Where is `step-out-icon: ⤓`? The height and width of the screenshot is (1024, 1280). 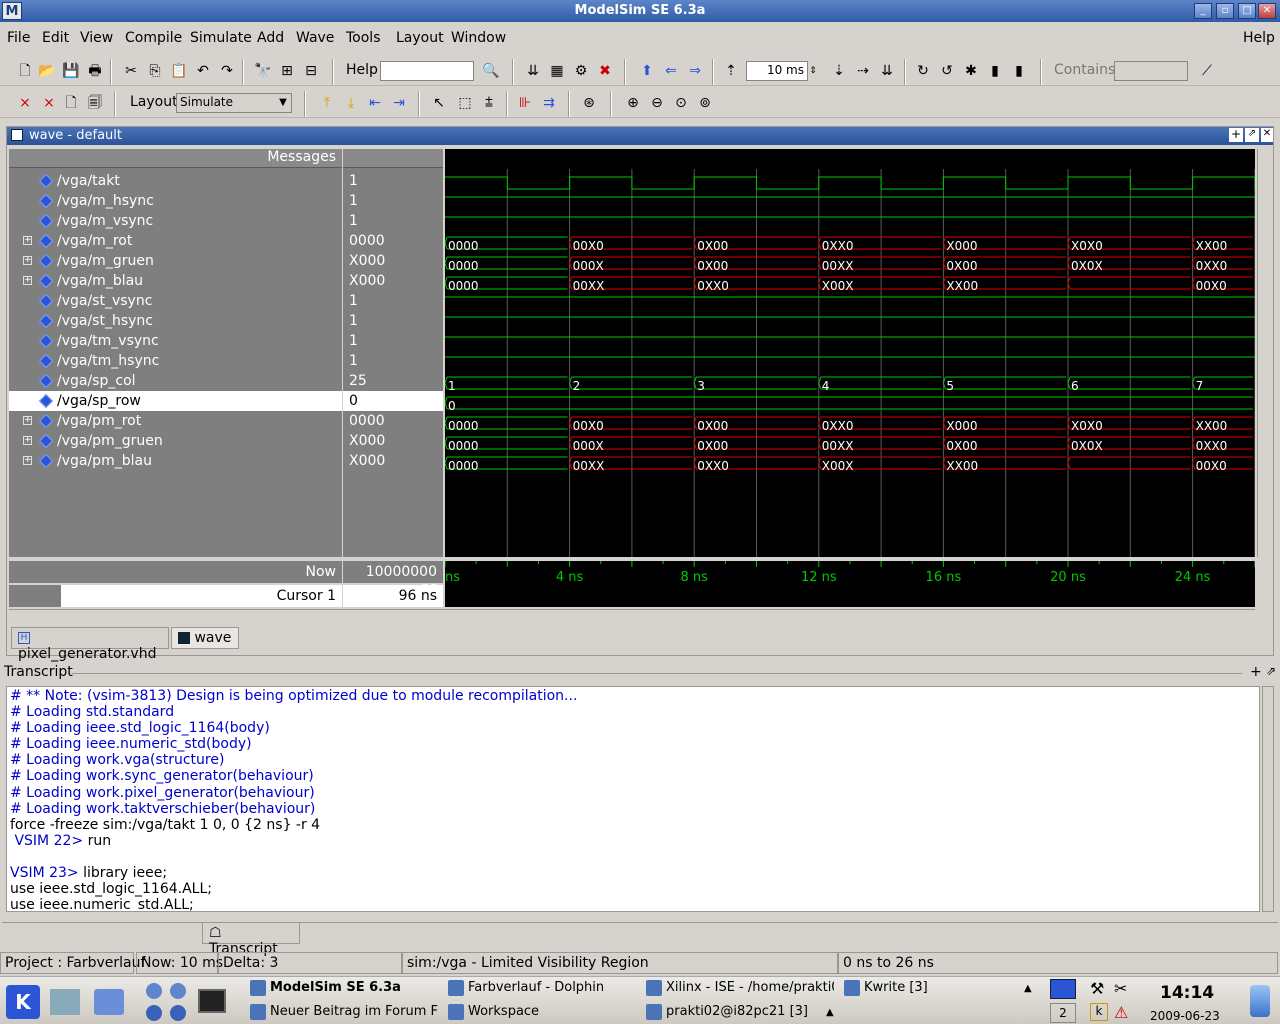 step-out-icon: ⤓ is located at coordinates (351, 103).